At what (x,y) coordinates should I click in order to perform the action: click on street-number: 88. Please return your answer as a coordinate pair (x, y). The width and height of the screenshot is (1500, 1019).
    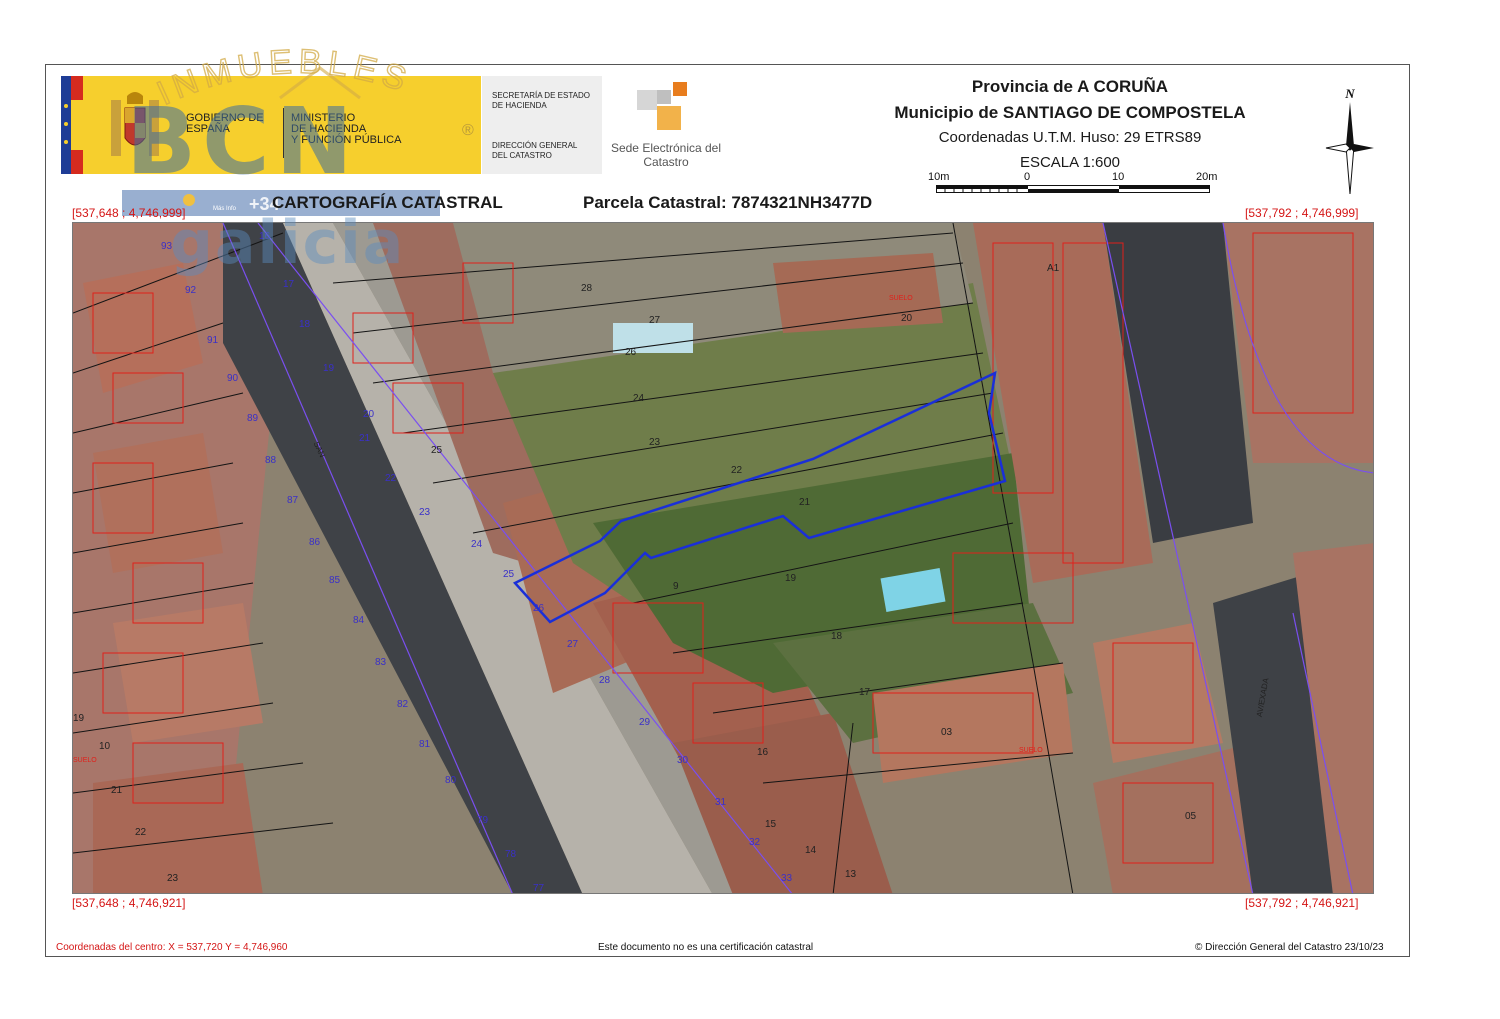
    Looking at the image, I should click on (271, 460).